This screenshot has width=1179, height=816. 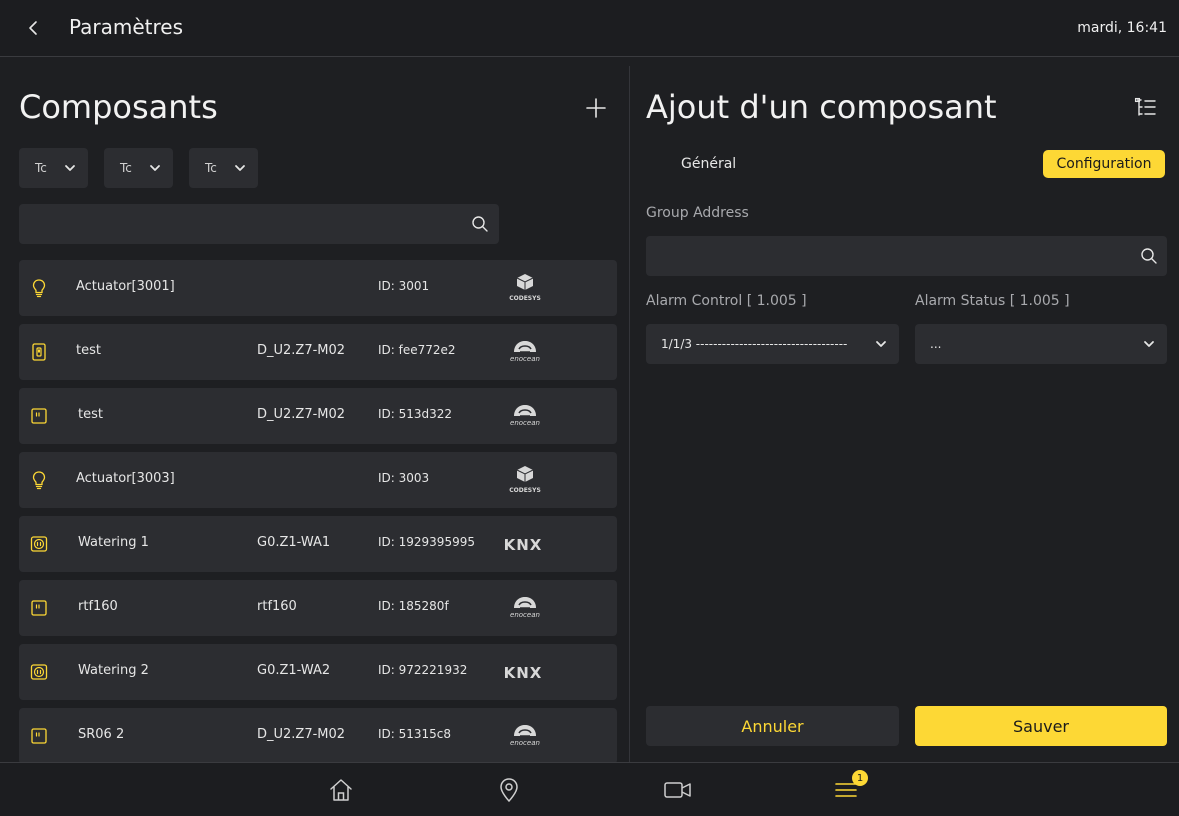 I want to click on nav-camera, so click(x=678, y=790).